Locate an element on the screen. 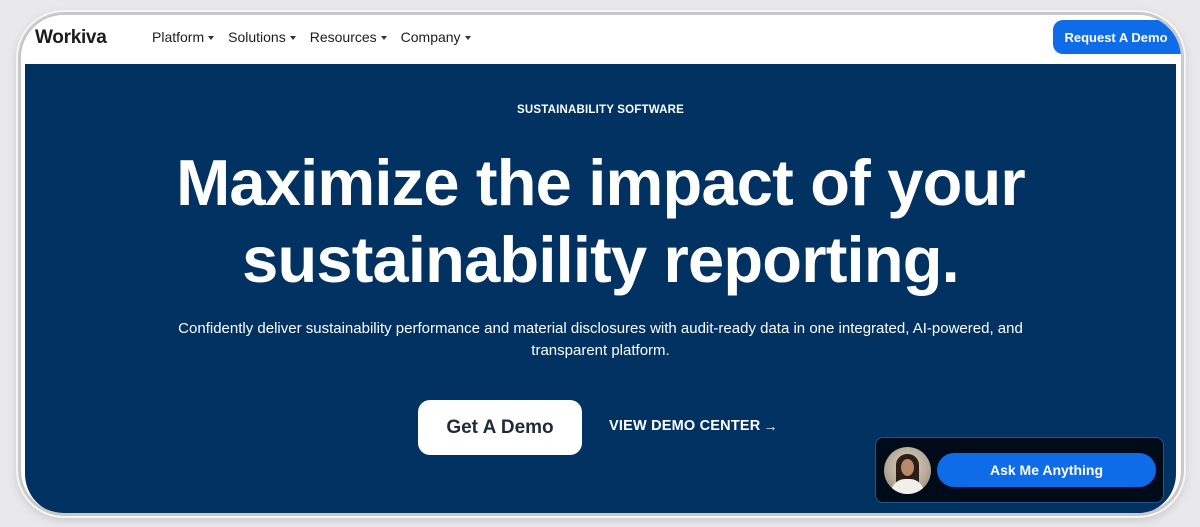  nav-item-label: Resources is located at coordinates (343, 37).